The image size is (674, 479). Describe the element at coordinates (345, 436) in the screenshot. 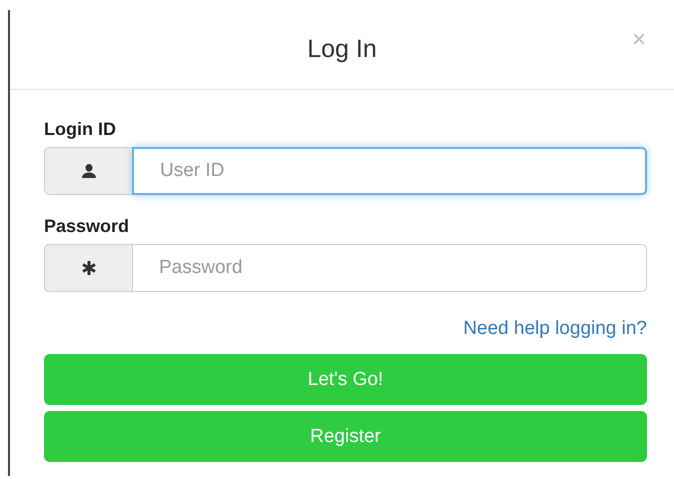

I see `submit-button: Register` at that location.